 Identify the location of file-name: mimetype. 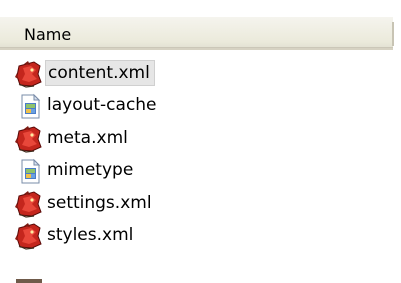
(90, 170).